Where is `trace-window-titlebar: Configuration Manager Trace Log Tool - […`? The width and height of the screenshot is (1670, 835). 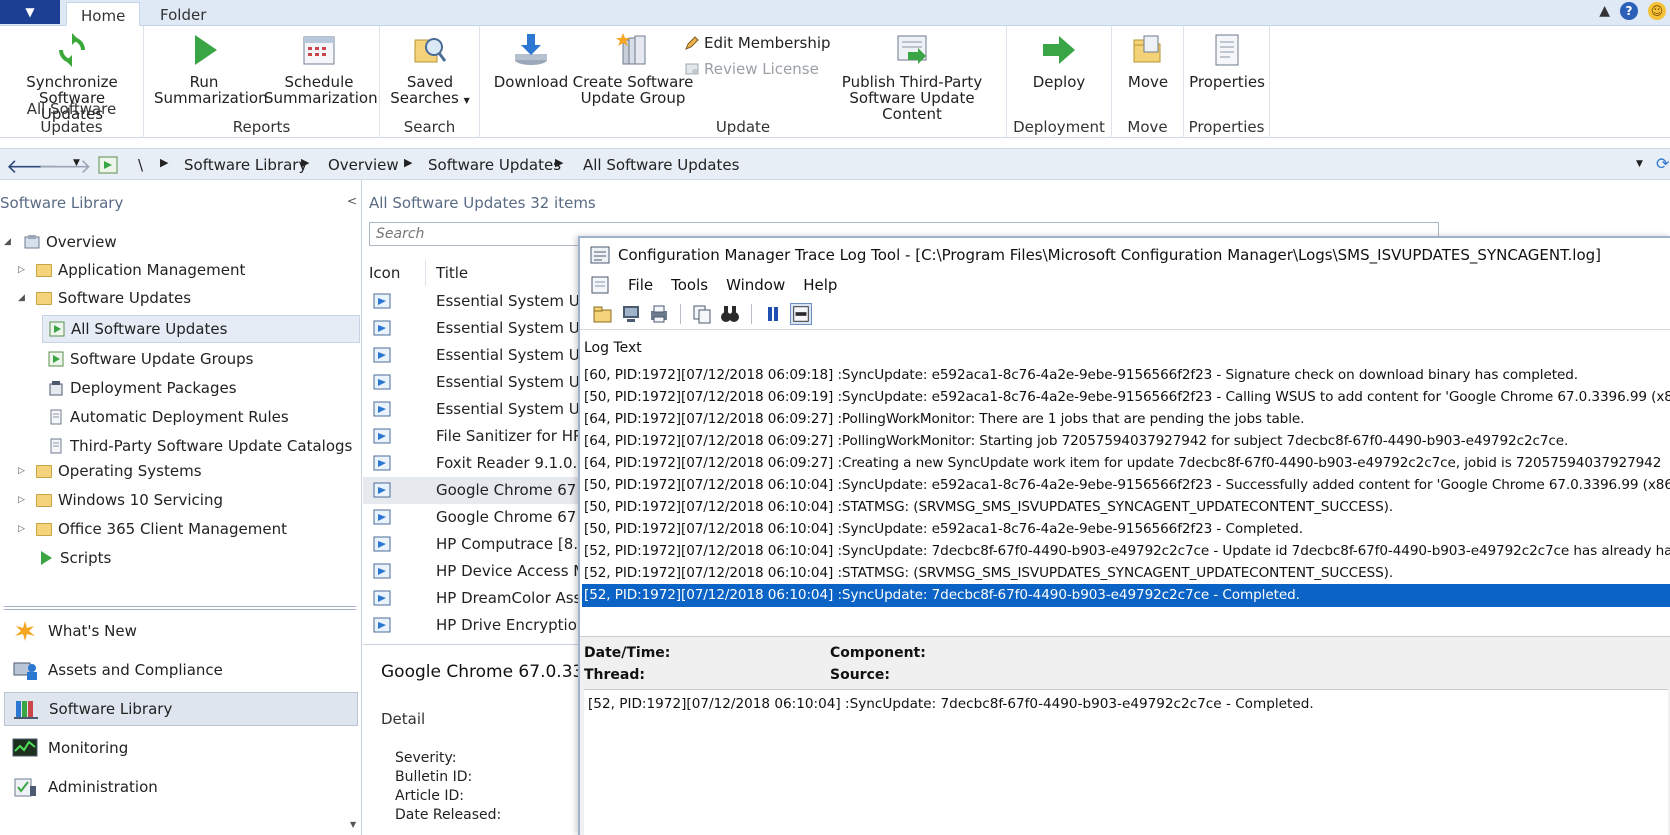 trace-window-titlebar: Configuration Manager Trace Log Tool - [… is located at coordinates (1125, 255).